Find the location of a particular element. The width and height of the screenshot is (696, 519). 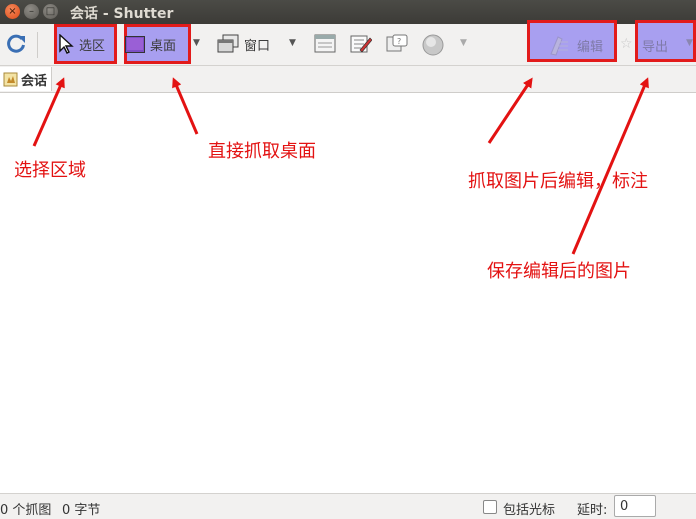

export-label: 导出 is located at coordinates (655, 47).